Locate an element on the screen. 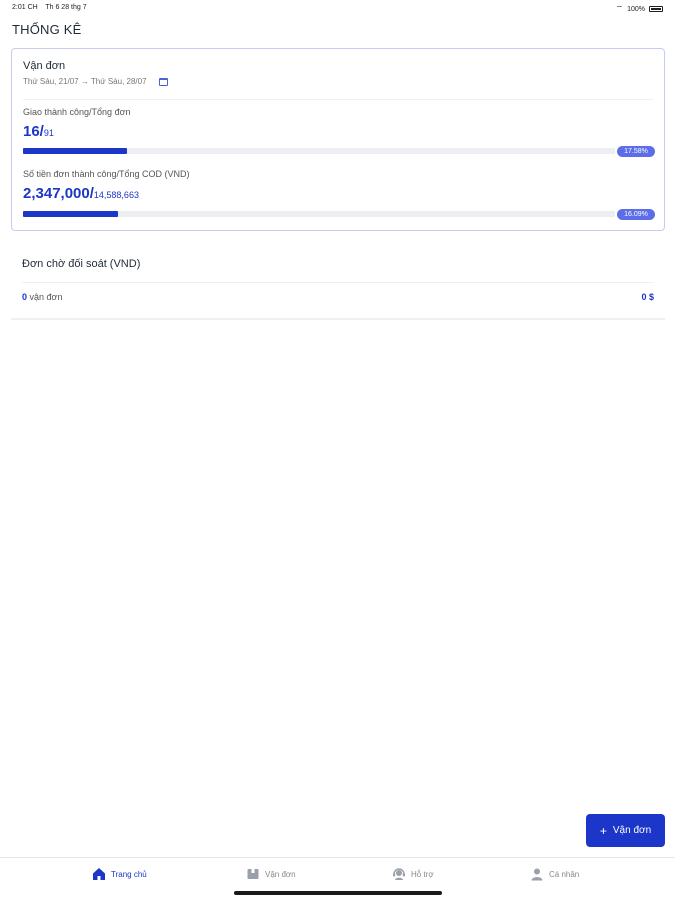 The height and width of the screenshot is (900, 675). status-bar: 2:01 CH Th 6 28 thg 7 ⌔ 100% is located at coordinates (337, 8).